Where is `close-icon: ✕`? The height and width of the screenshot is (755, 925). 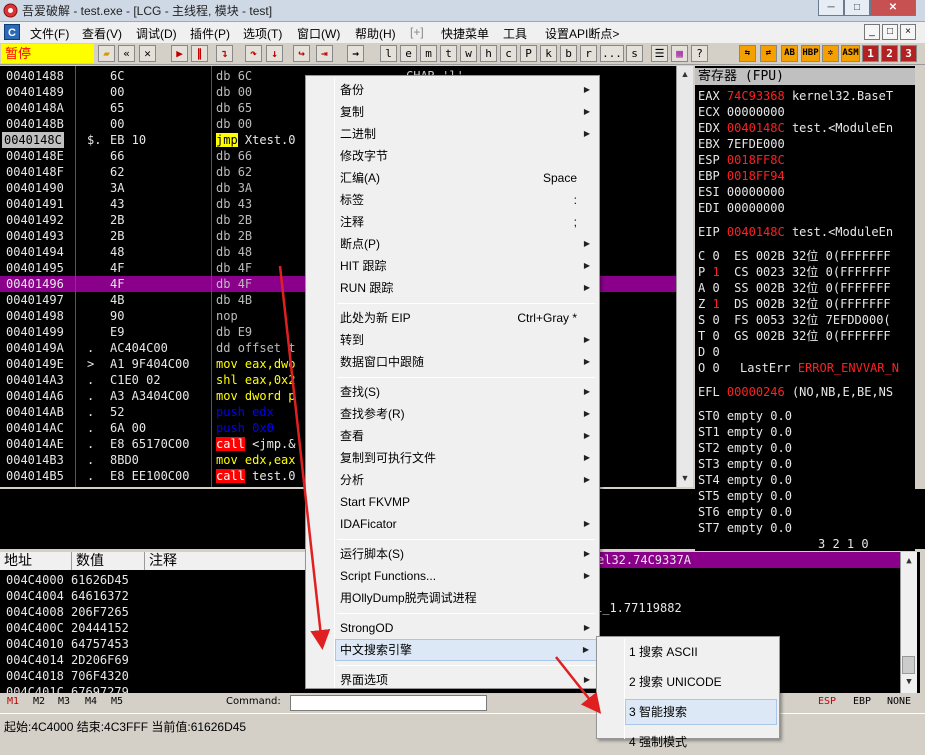 close-icon: ✕ is located at coordinates (147, 53).